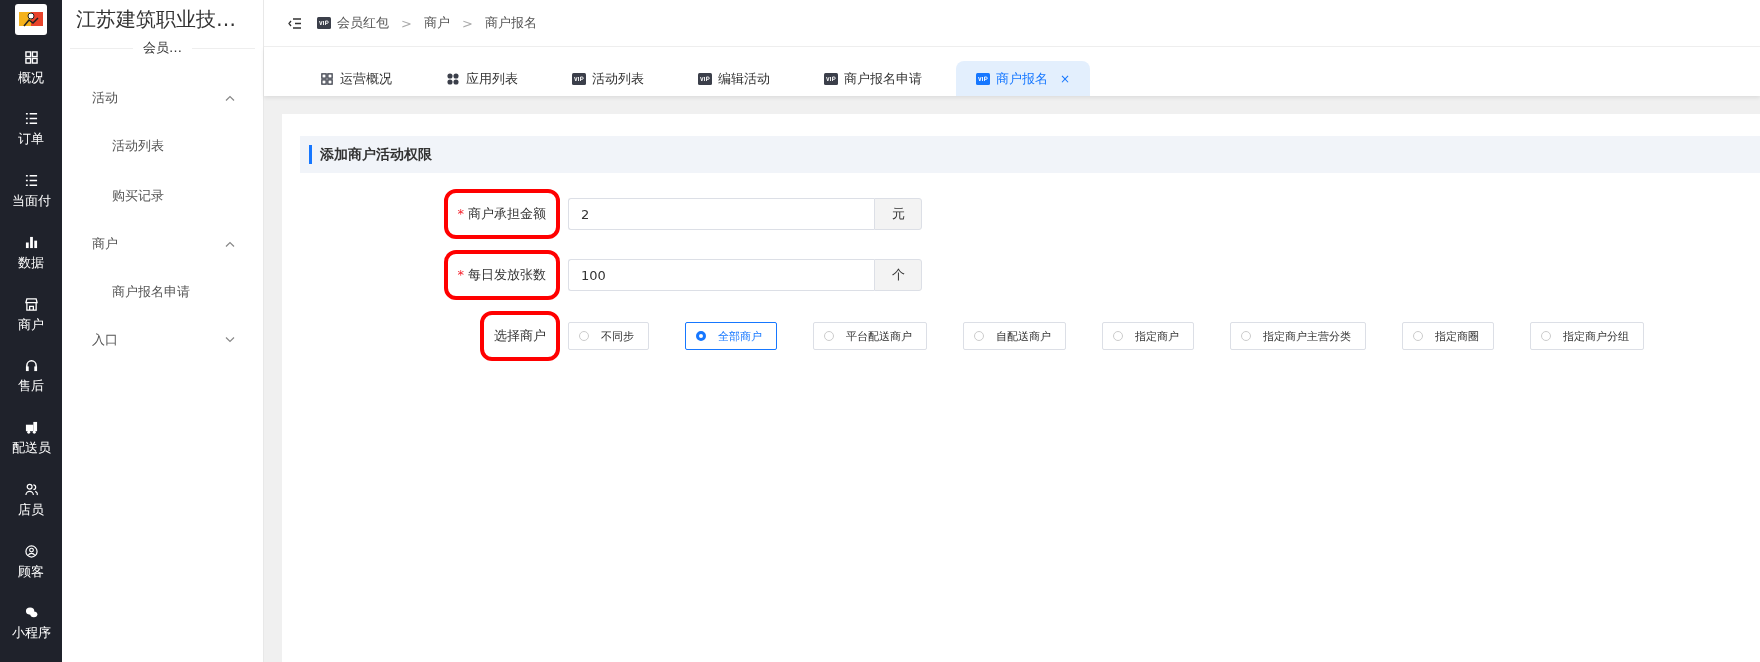  Describe the element at coordinates (898, 275) in the screenshot. I see `unit-addon: 个` at that location.